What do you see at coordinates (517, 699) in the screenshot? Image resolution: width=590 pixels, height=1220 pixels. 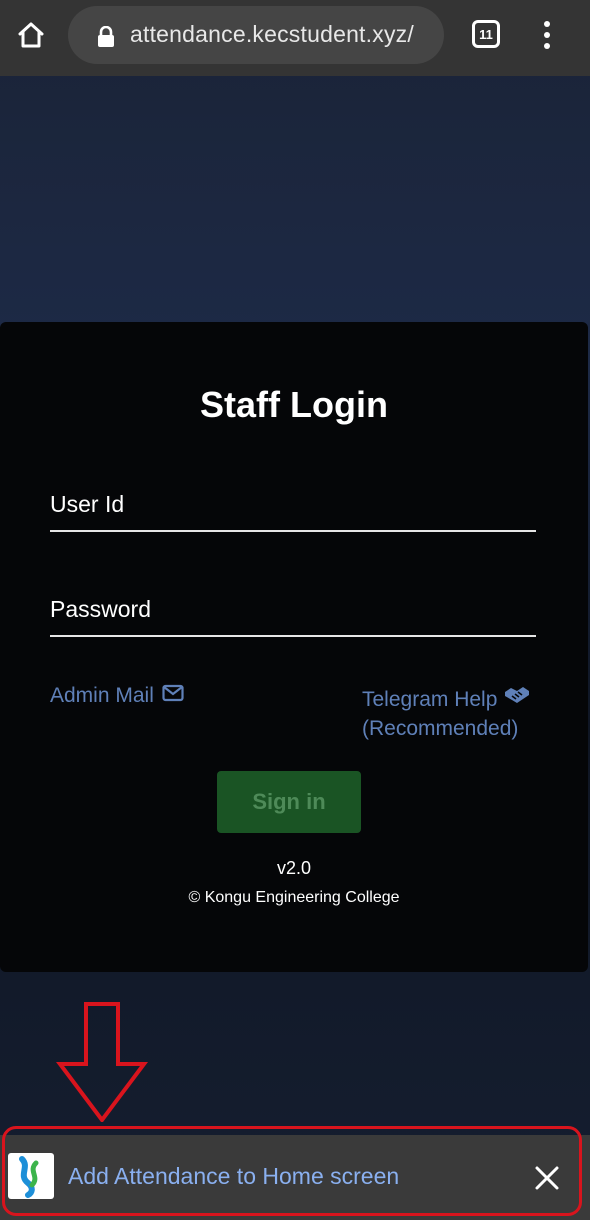 I see `handshake-icon` at bounding box center [517, 699].